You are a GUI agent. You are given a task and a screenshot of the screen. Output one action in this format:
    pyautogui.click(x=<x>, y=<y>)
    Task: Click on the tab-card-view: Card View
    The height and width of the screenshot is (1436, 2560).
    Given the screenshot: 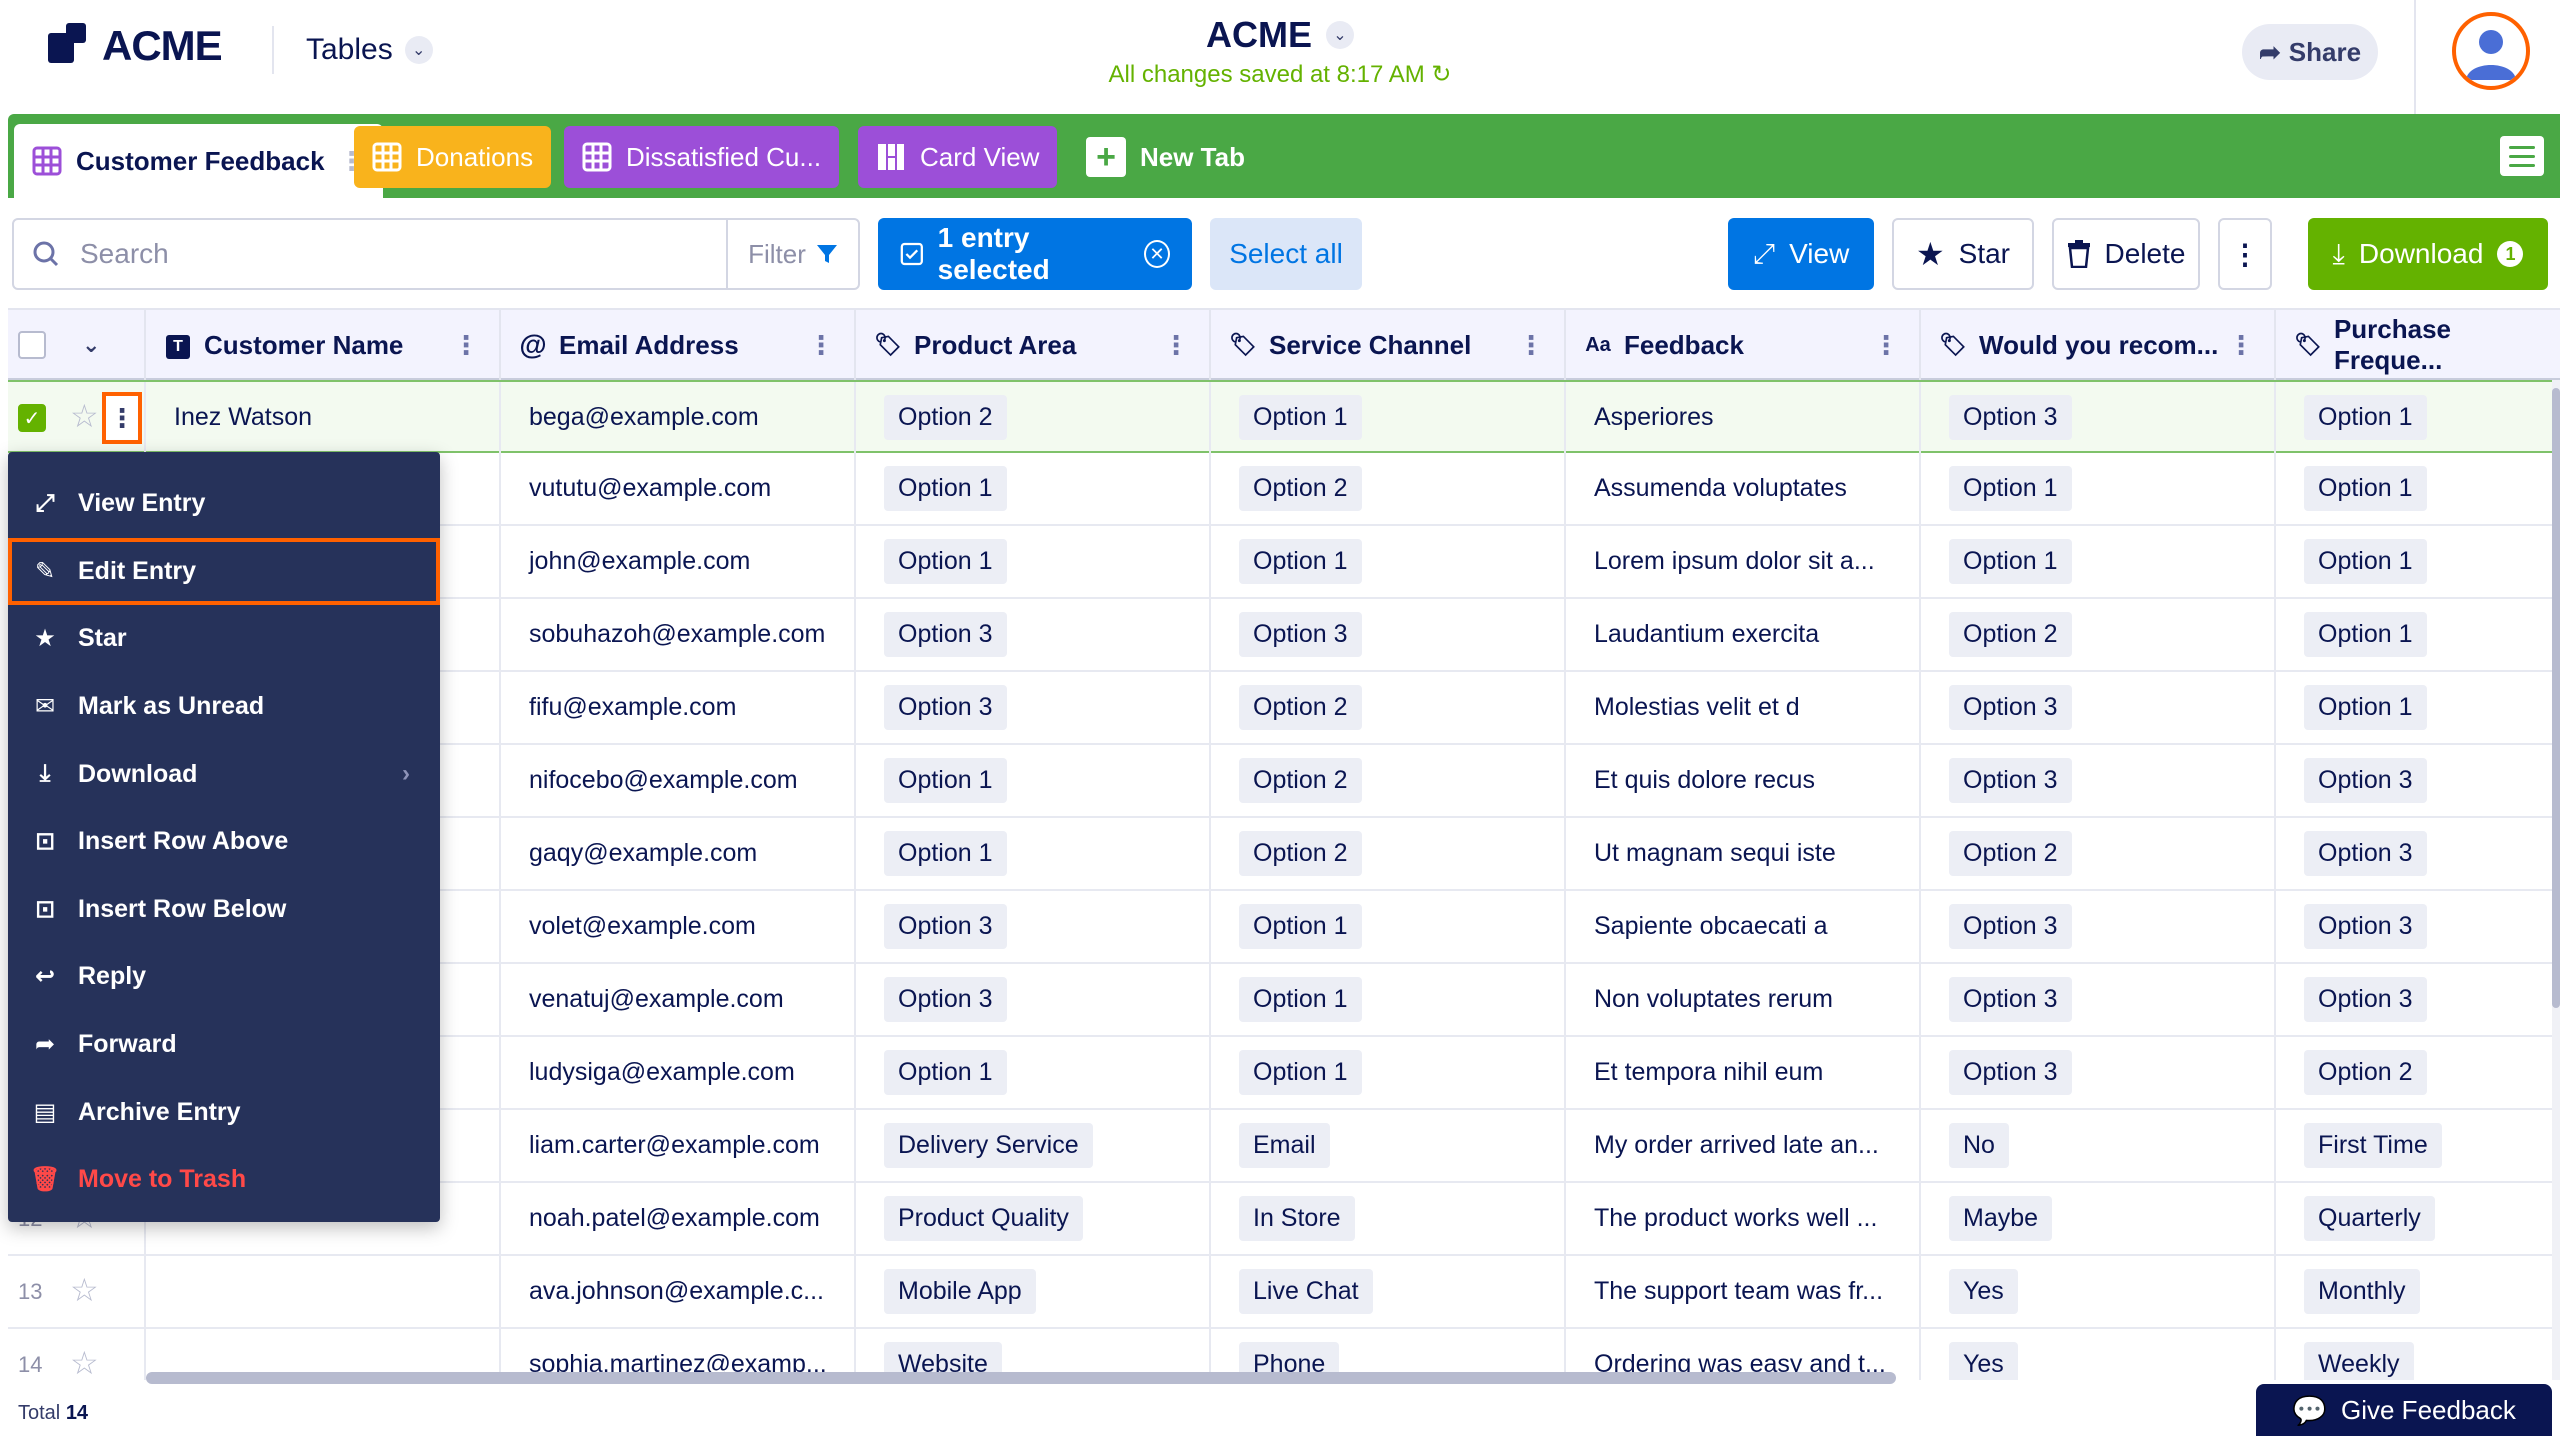 What is the action you would take?
    pyautogui.click(x=958, y=157)
    